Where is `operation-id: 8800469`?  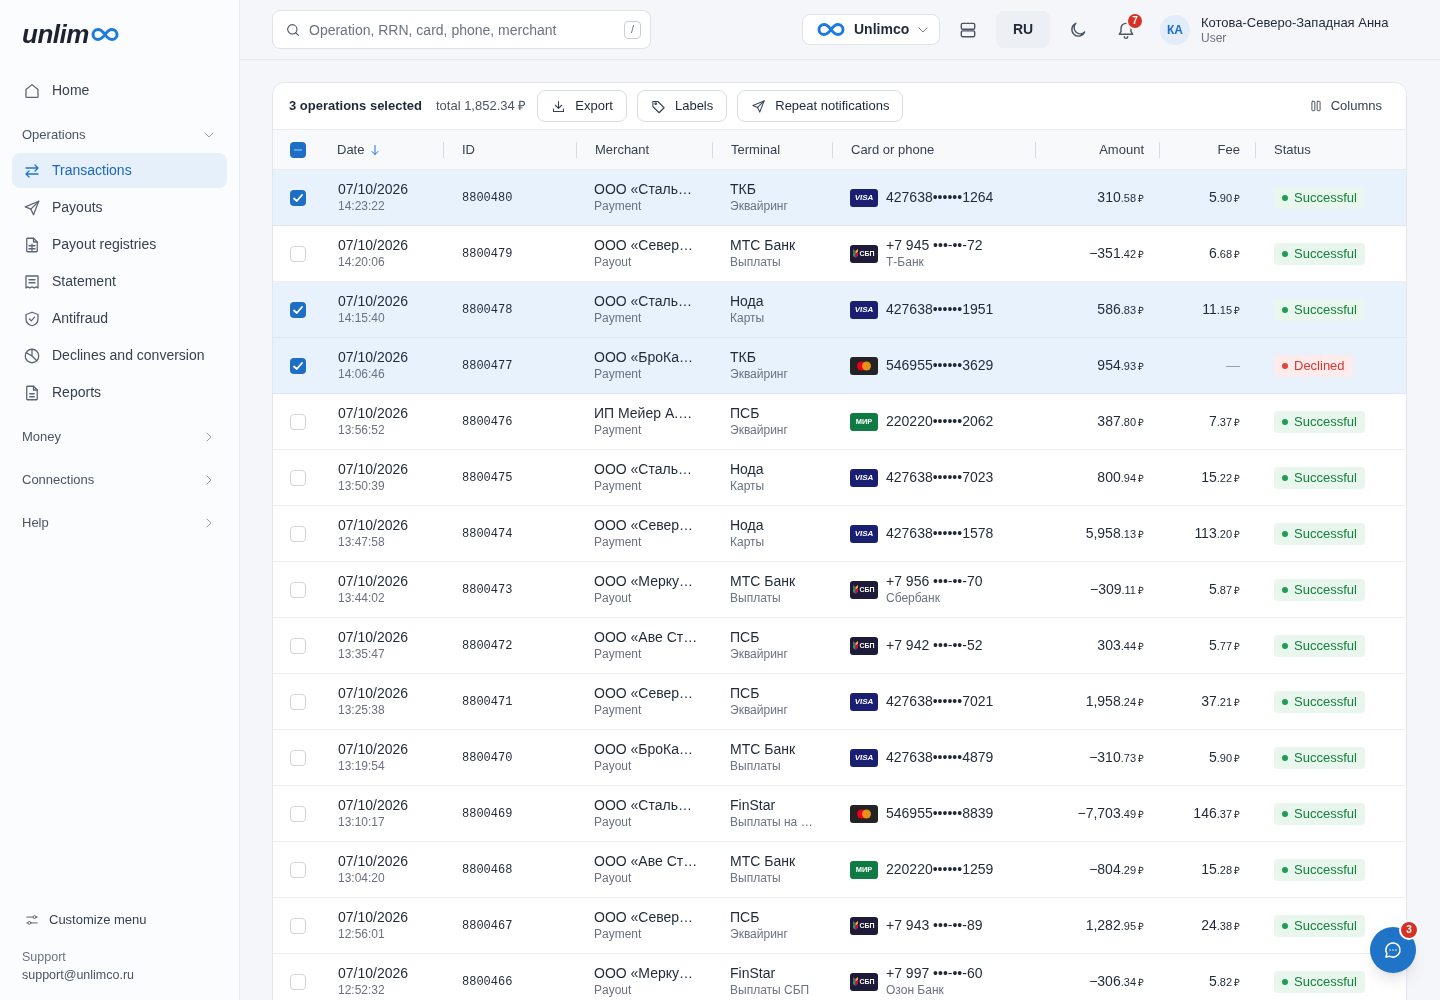 operation-id: 8800469 is located at coordinates (487, 814).